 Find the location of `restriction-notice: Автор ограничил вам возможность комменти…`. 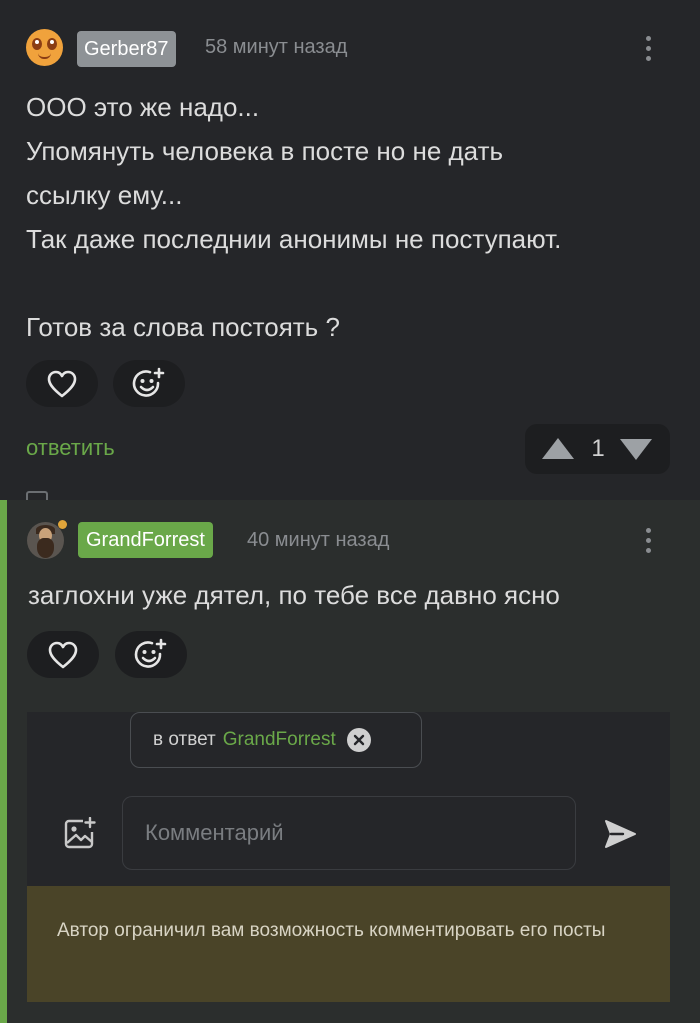

restriction-notice: Автор ограничил вам возможность комменти… is located at coordinates (348, 944).